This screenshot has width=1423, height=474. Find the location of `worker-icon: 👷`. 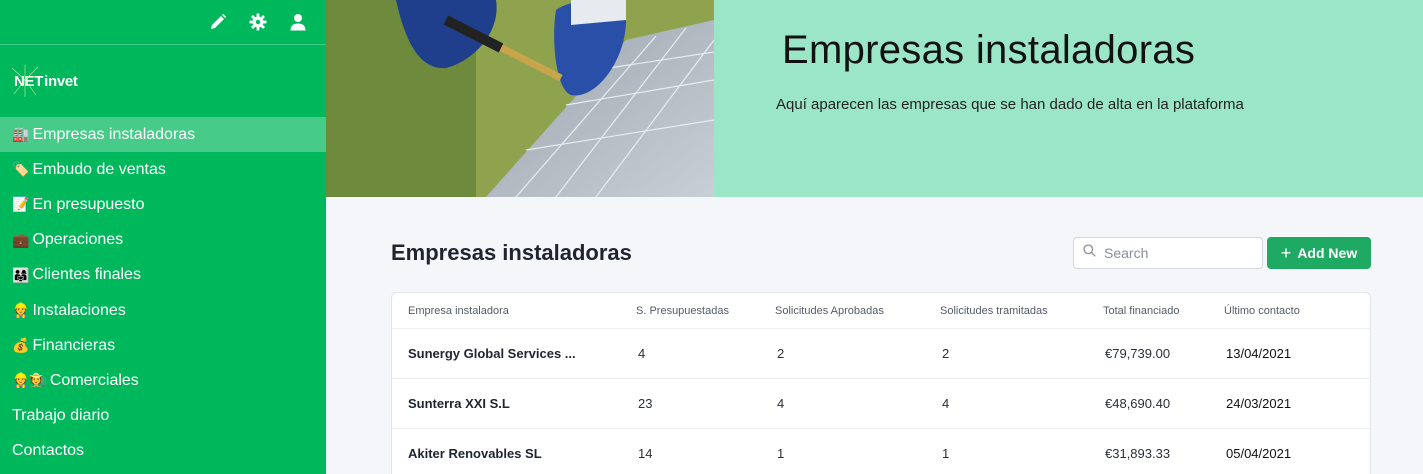

worker-icon: 👷 is located at coordinates (21, 310).